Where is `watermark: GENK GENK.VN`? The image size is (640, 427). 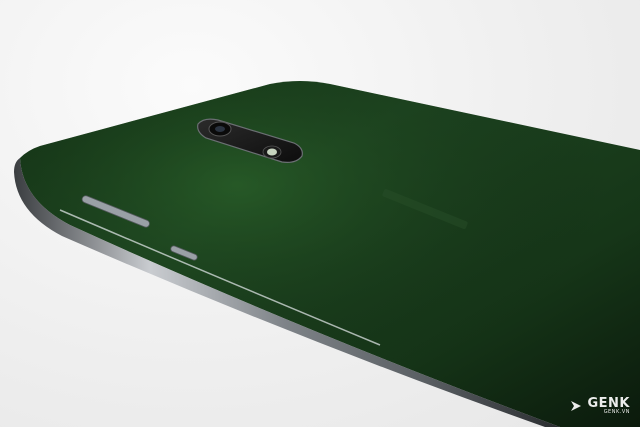 watermark: GENK GENK.VN is located at coordinates (599, 406).